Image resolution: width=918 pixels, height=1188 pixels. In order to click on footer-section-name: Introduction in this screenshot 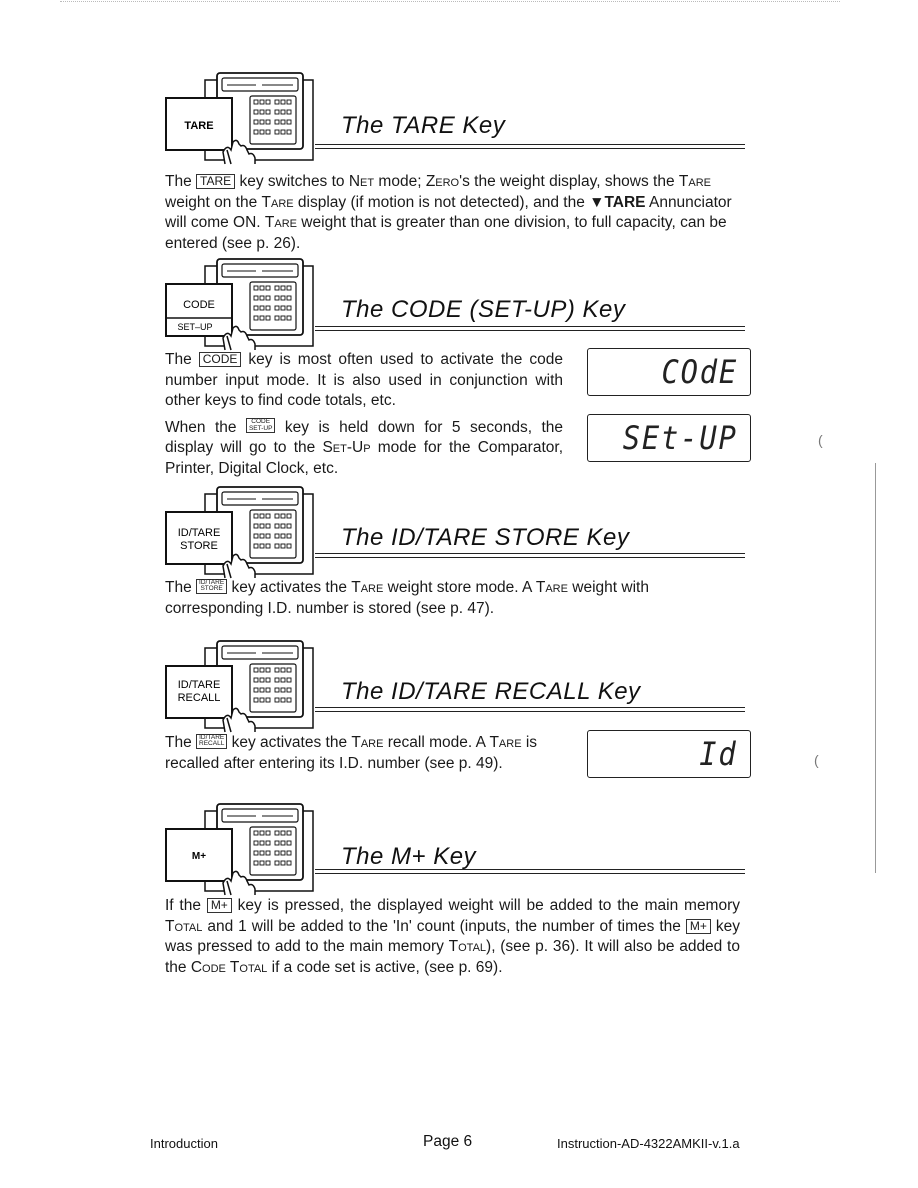, I will do `click(184, 1143)`.